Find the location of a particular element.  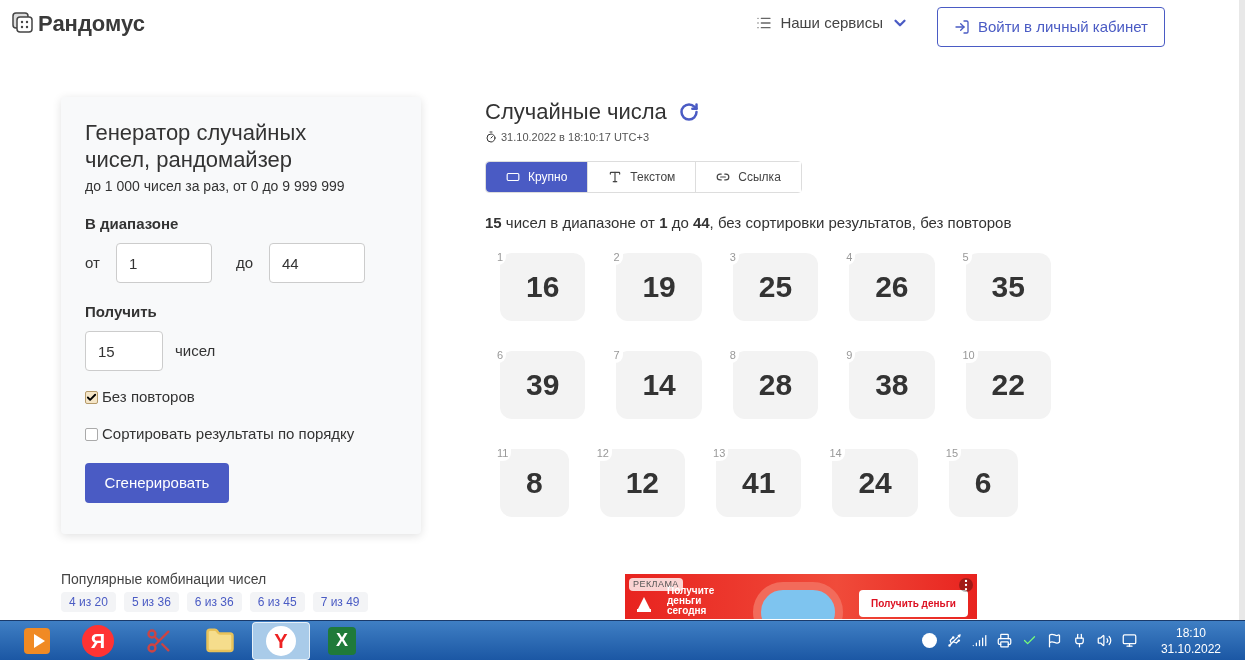

range-label: В диапазоне is located at coordinates (132, 224).